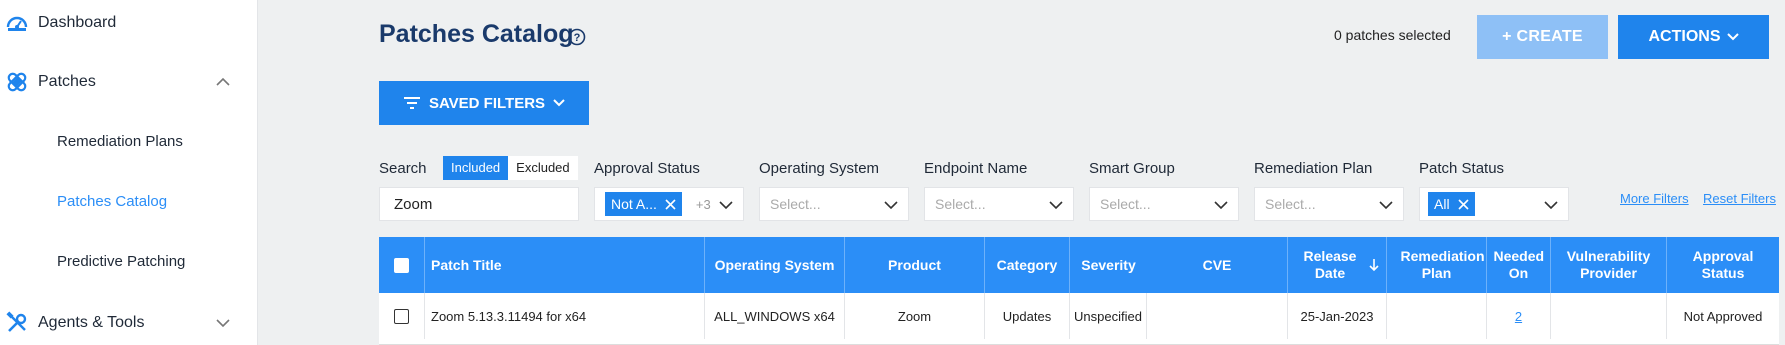  Describe the element at coordinates (121, 261) in the screenshot. I see `sidebar-subitem-predictive-patching: Predictive Patching` at that location.